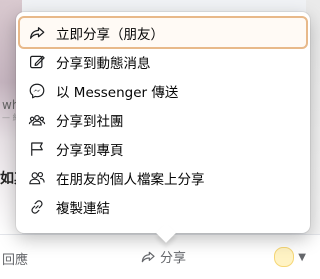 This screenshot has width=320, height=279. I want to click on menu-item-label: 複製連結, so click(83, 208).